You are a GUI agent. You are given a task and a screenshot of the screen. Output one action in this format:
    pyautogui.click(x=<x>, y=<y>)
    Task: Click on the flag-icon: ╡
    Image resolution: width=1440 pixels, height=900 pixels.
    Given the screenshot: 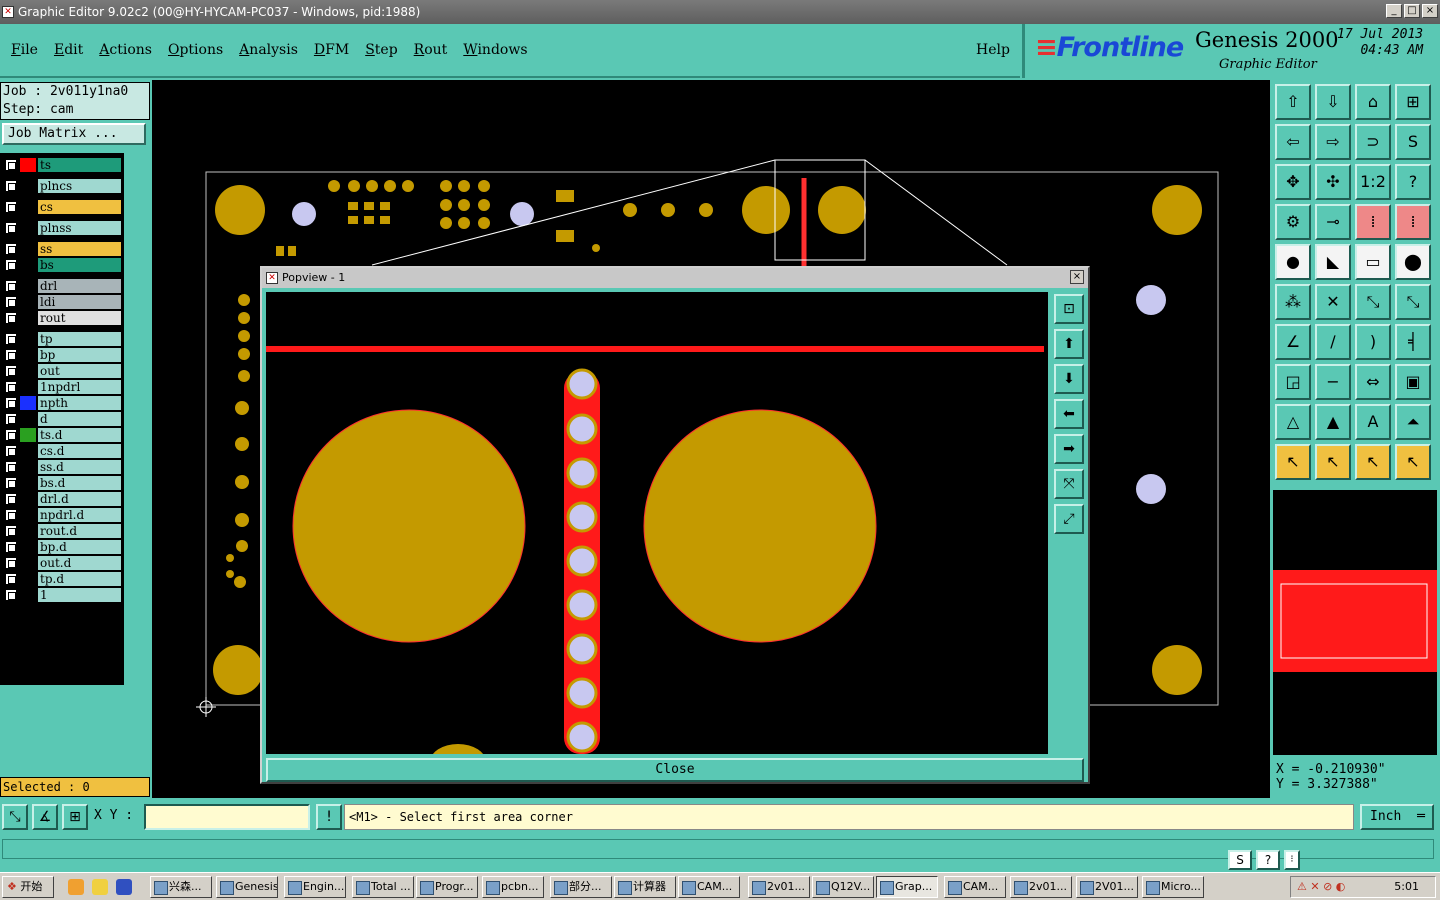 What is the action you would take?
    pyautogui.click(x=1413, y=342)
    